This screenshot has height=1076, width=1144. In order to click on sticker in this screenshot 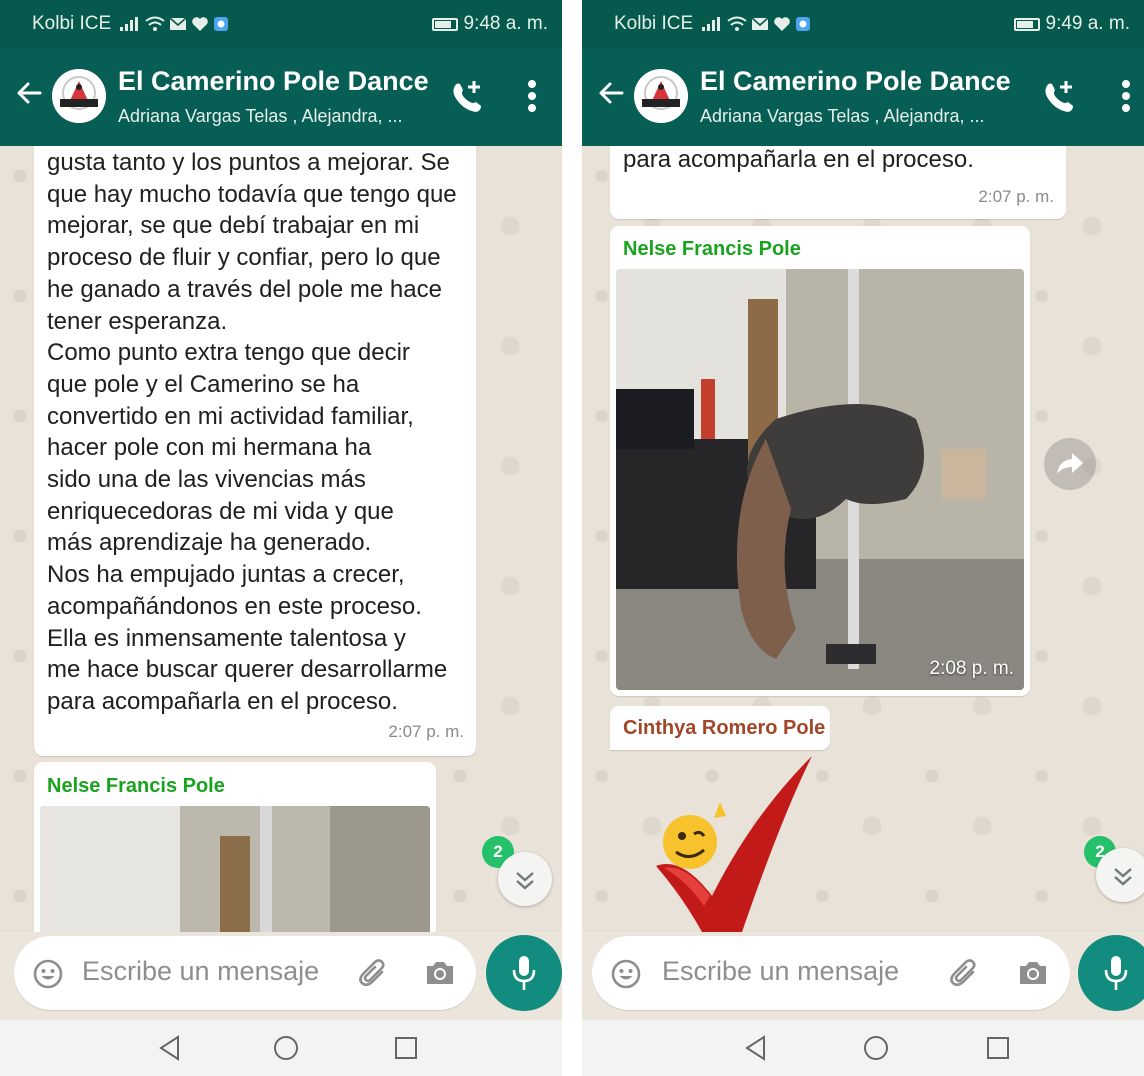, I will do `click(742, 844)`.